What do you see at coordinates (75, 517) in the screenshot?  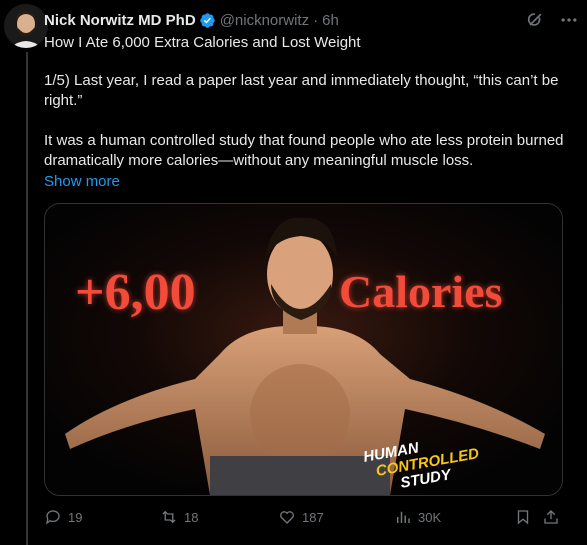 I see `reply-count: 19` at bounding box center [75, 517].